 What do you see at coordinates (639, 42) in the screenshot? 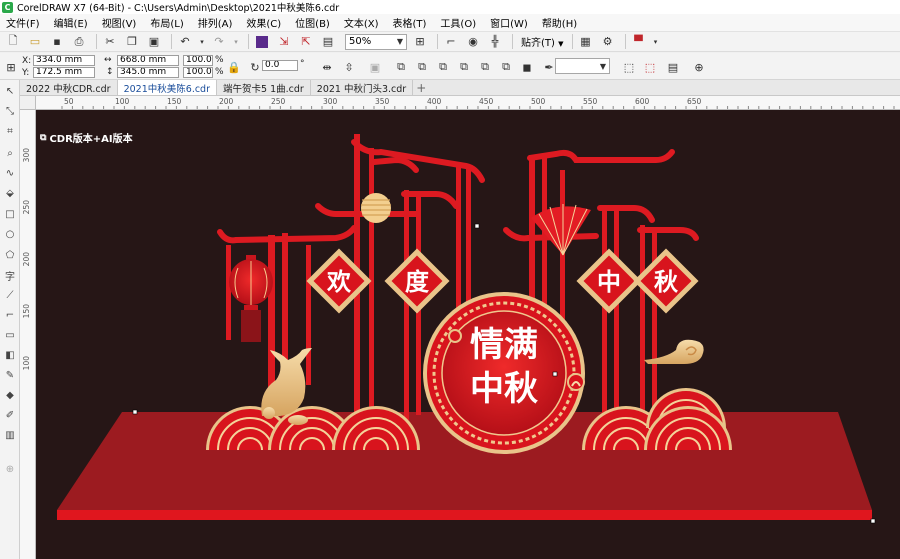
I see `application-launcher-icon: ▀` at bounding box center [639, 42].